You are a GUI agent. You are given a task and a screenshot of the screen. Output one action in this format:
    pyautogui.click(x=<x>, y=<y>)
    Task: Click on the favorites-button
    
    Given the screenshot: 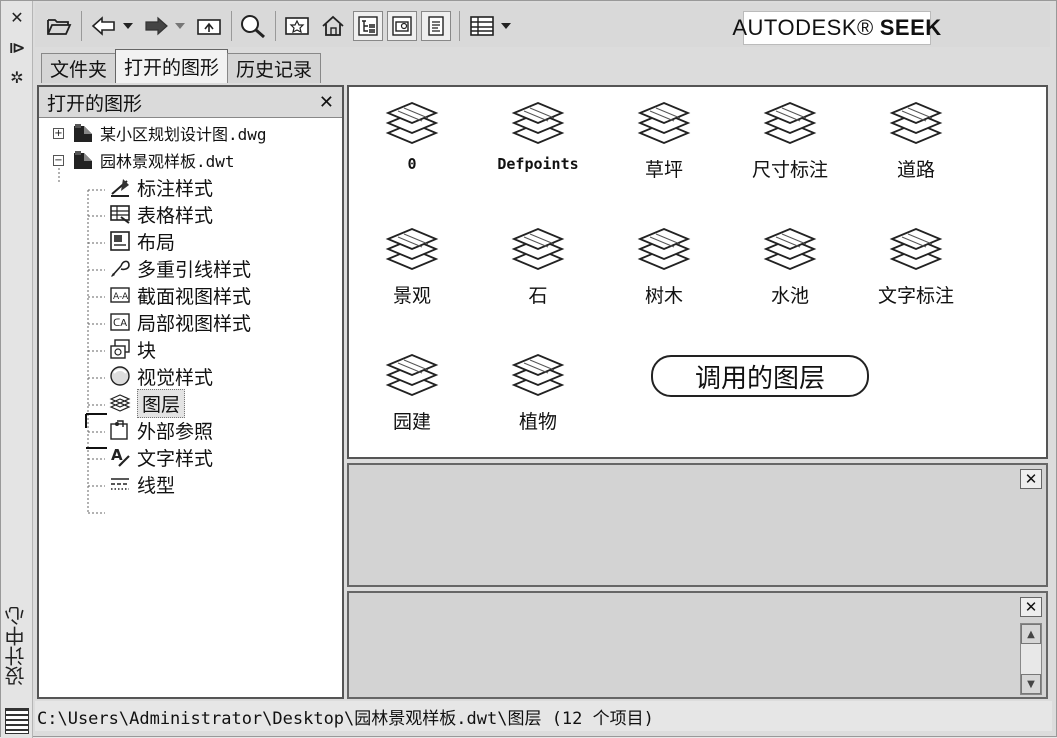 What is the action you would take?
    pyautogui.click(x=297, y=26)
    